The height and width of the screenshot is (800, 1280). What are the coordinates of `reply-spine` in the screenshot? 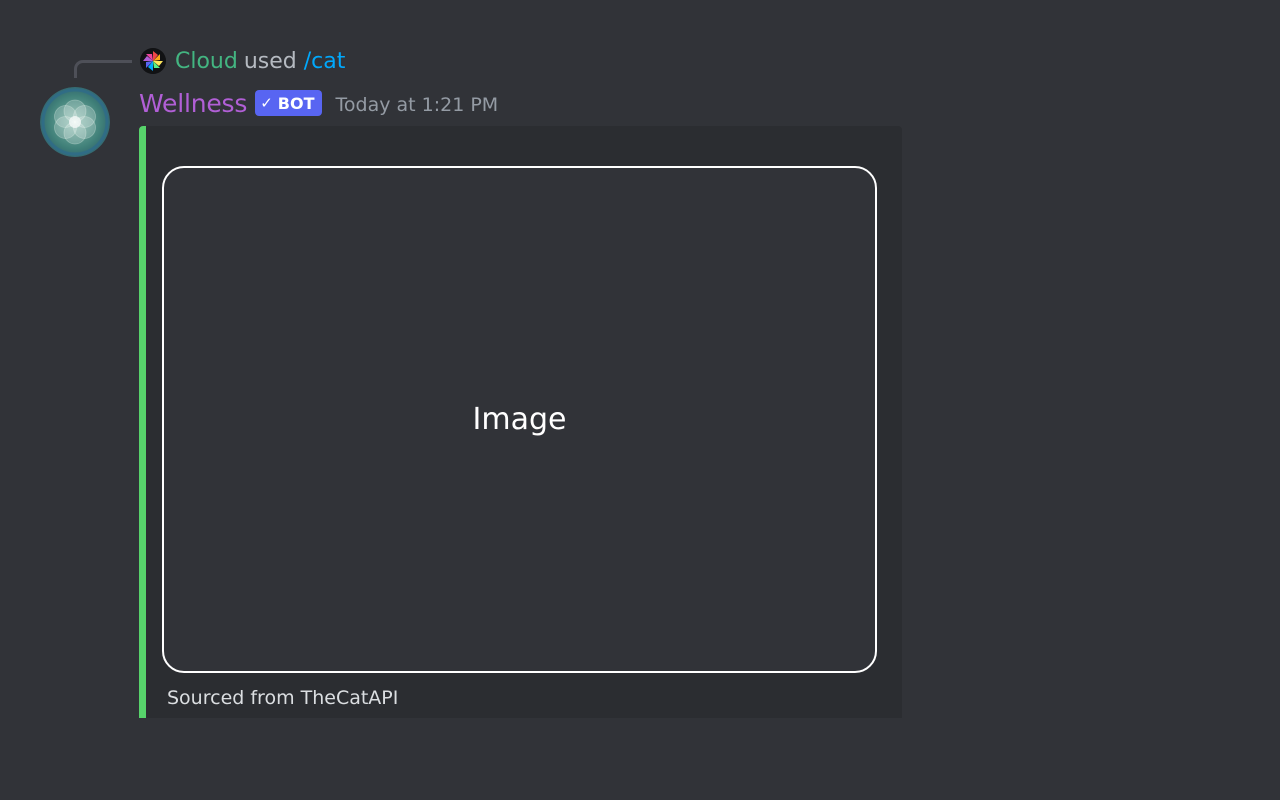 It's located at (103, 69).